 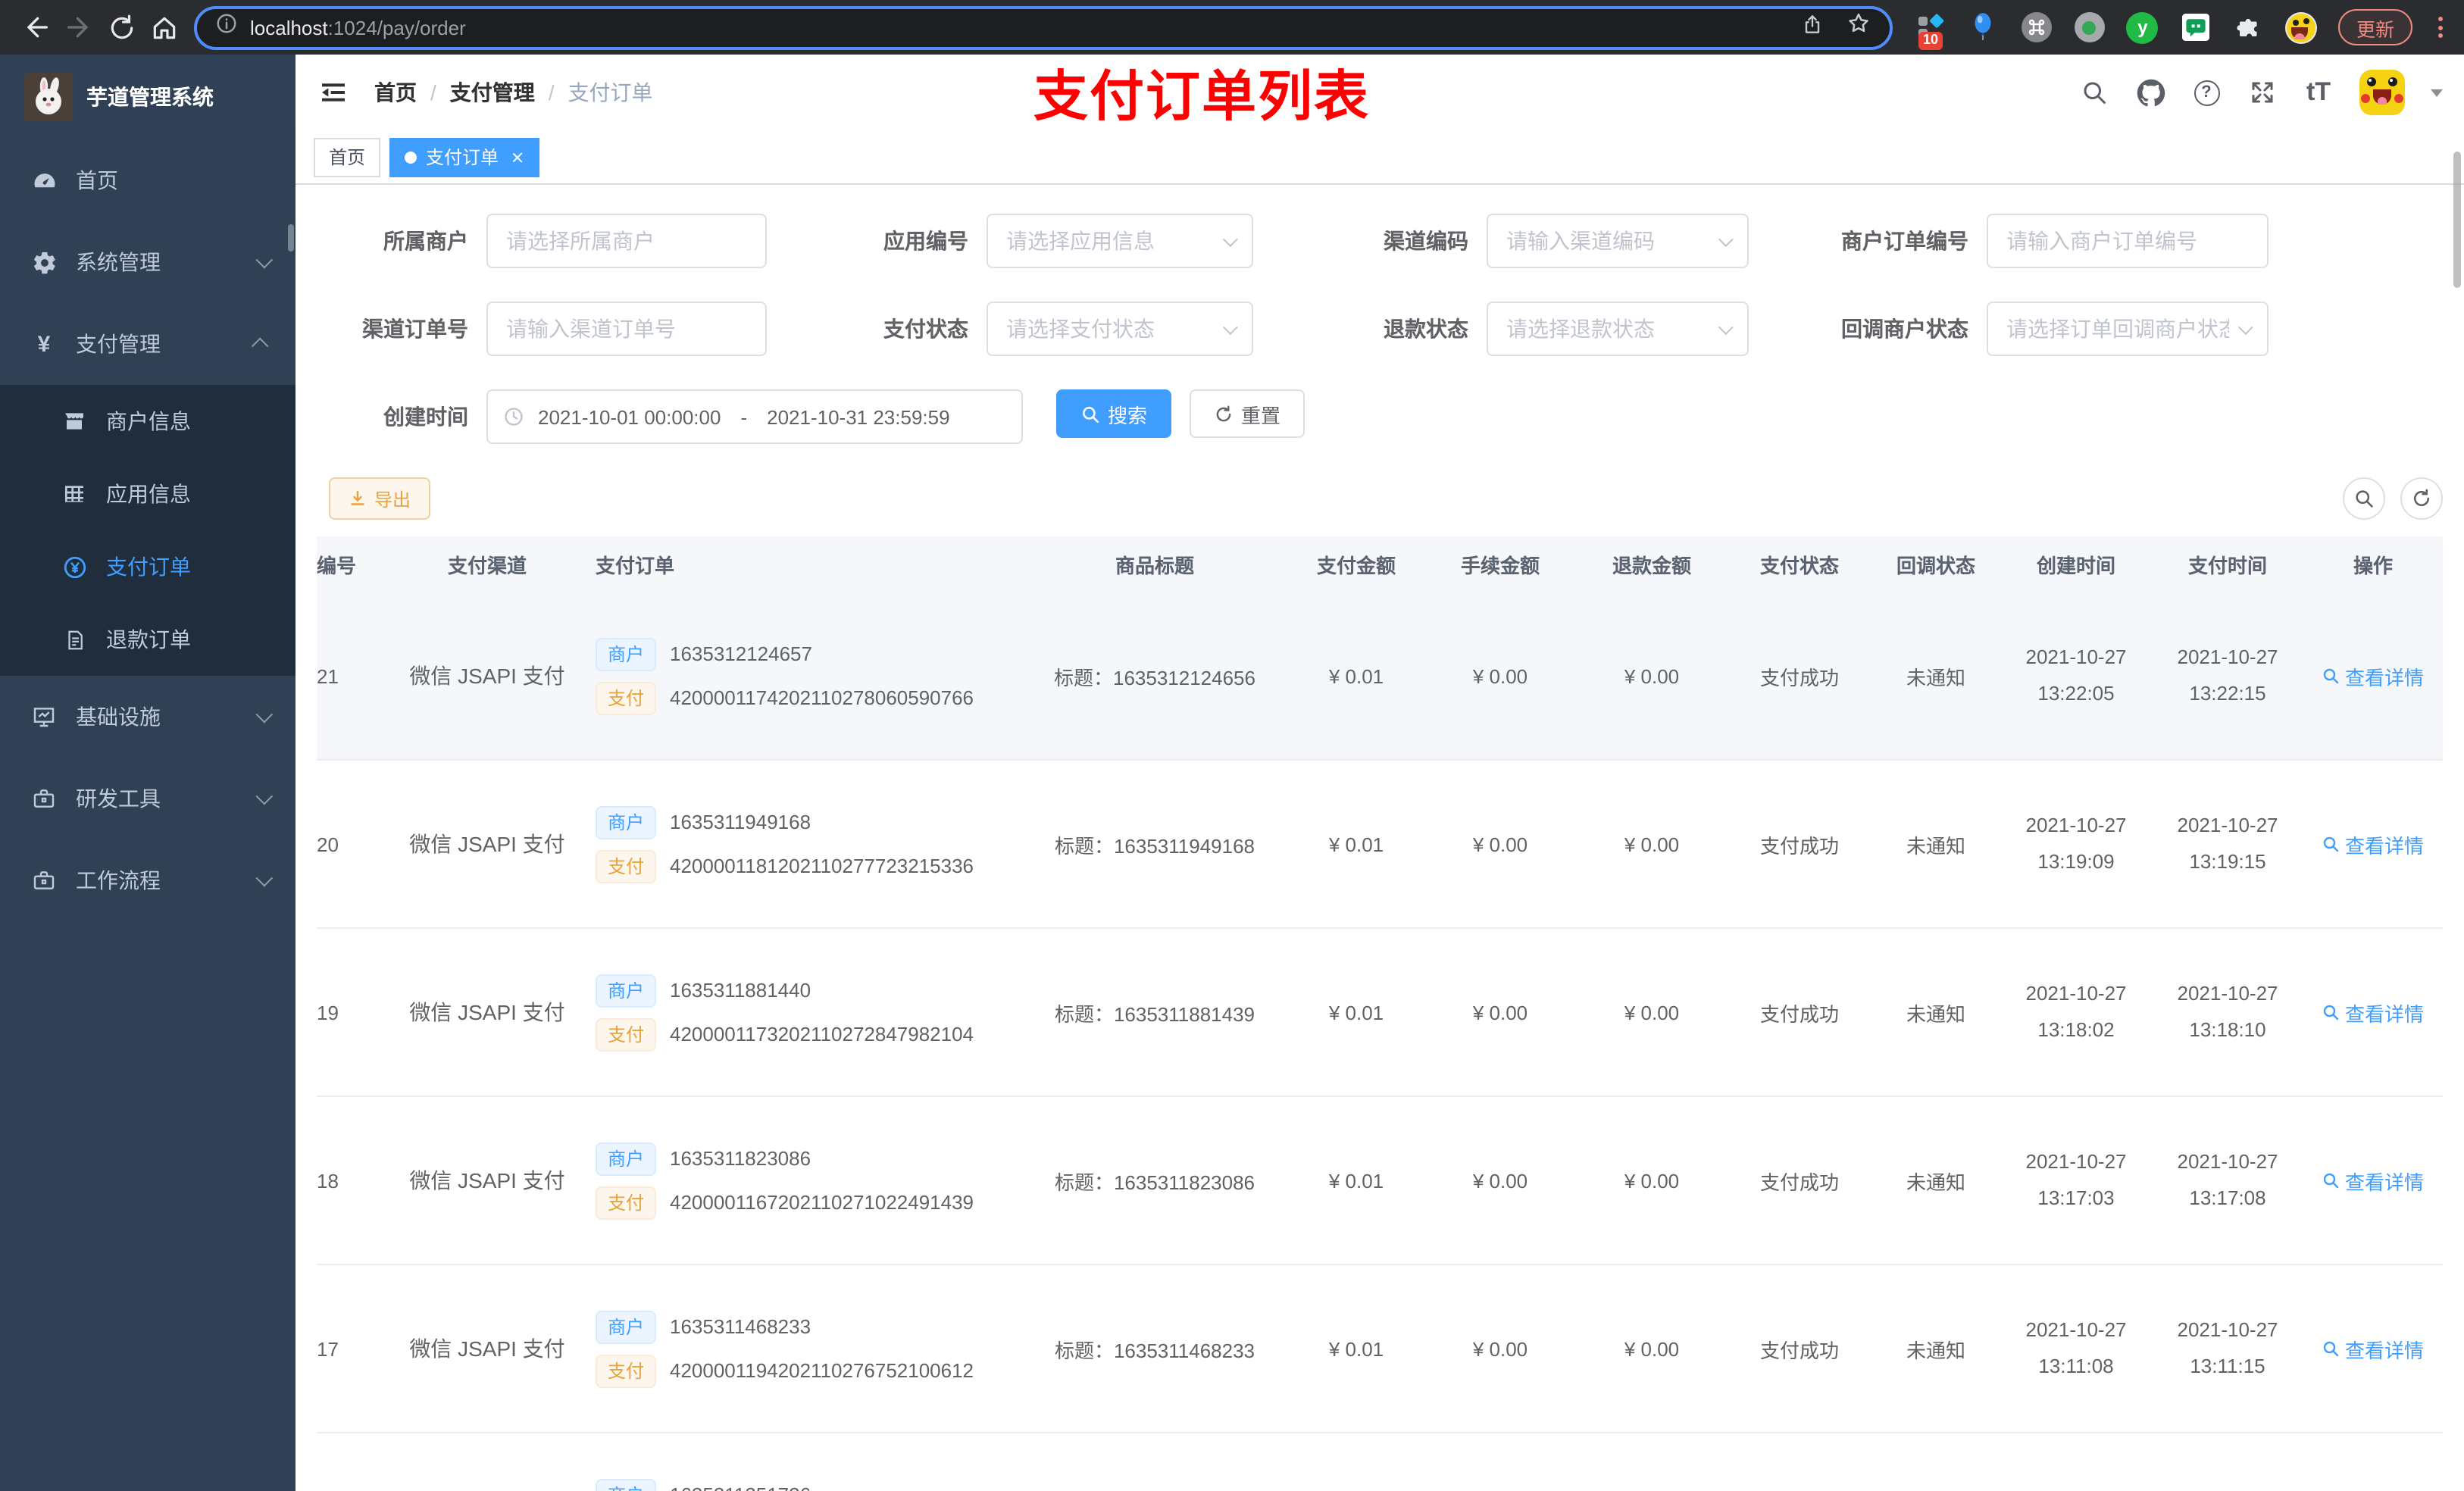 I want to click on breadcrumb-home: 首页, so click(x=395, y=92).